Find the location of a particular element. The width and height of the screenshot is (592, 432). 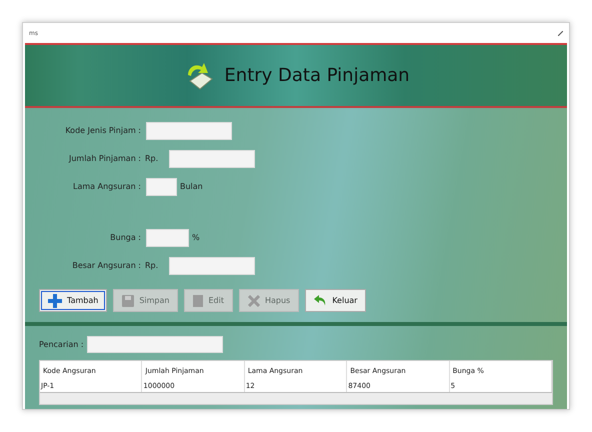

plus-icon is located at coordinates (55, 301).